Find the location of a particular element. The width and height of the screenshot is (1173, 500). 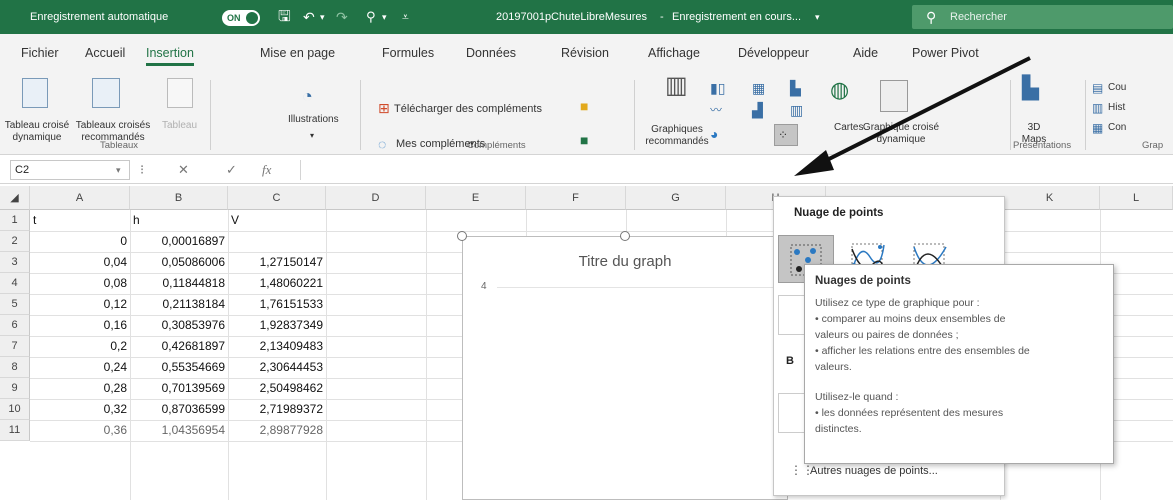

tab-revision: Révision is located at coordinates (585, 53).